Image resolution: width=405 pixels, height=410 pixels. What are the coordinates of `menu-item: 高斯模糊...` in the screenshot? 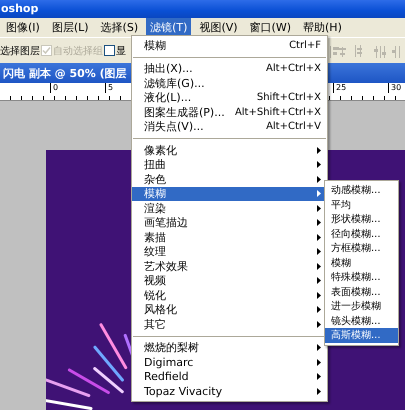 It's located at (361, 335).